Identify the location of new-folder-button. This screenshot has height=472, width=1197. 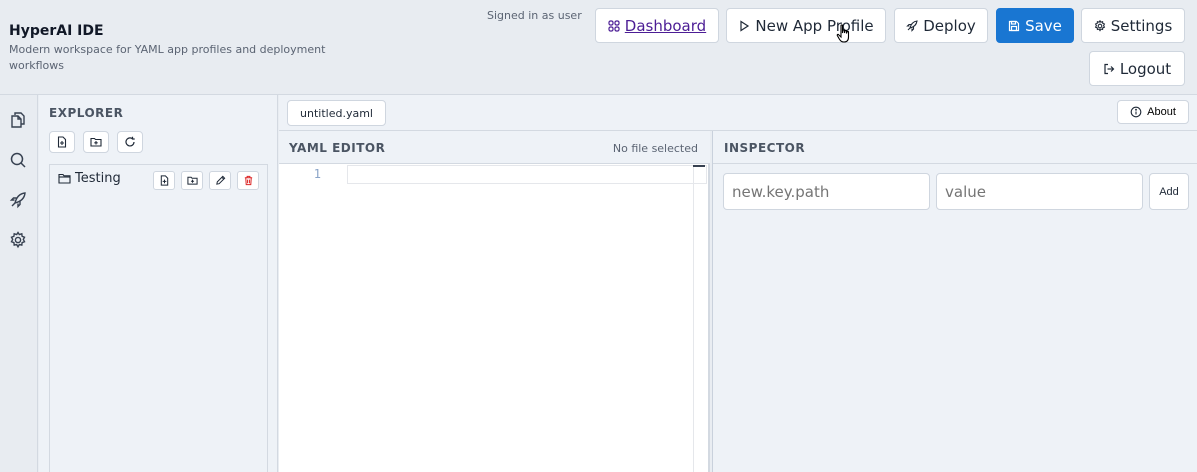
(96, 142).